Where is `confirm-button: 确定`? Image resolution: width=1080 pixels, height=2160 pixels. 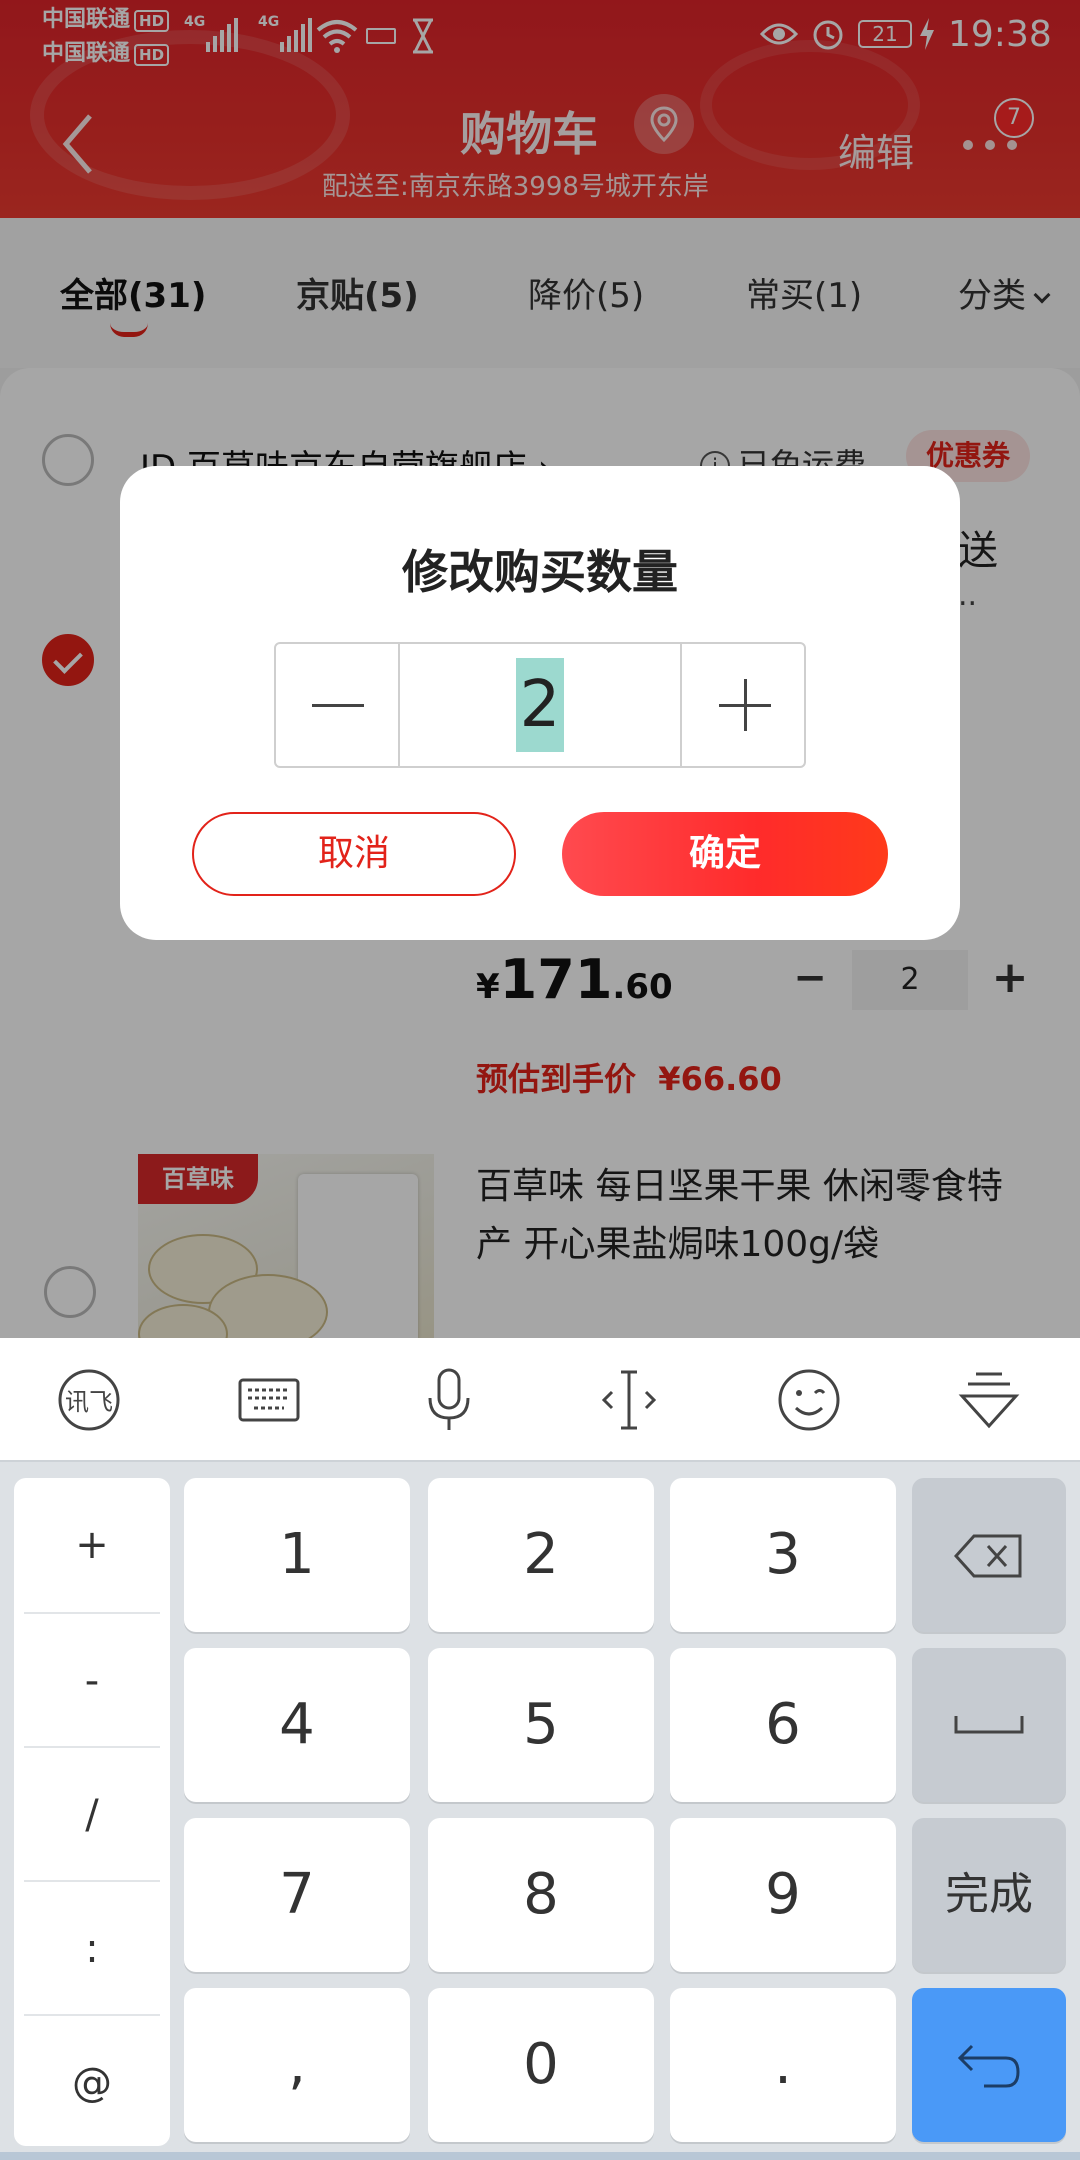 confirm-button: 确定 is located at coordinates (725, 854).